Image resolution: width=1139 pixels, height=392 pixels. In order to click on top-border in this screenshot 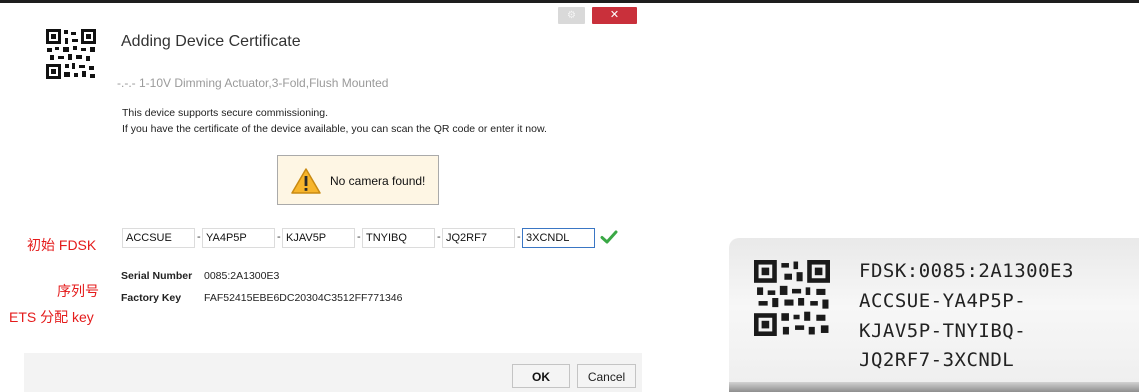, I will do `click(569, 1)`.